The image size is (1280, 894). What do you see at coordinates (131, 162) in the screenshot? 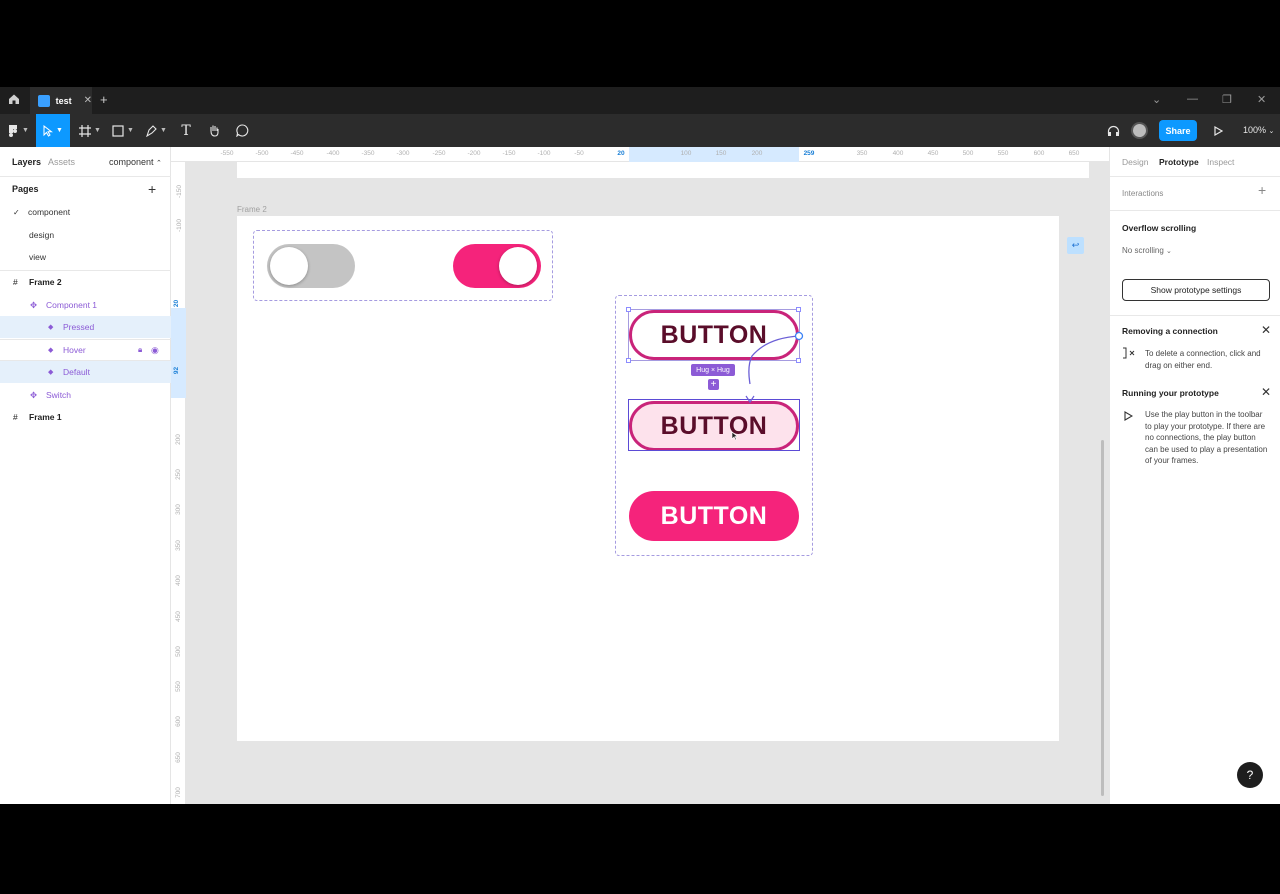
I see `page-selector-label: component` at bounding box center [131, 162].